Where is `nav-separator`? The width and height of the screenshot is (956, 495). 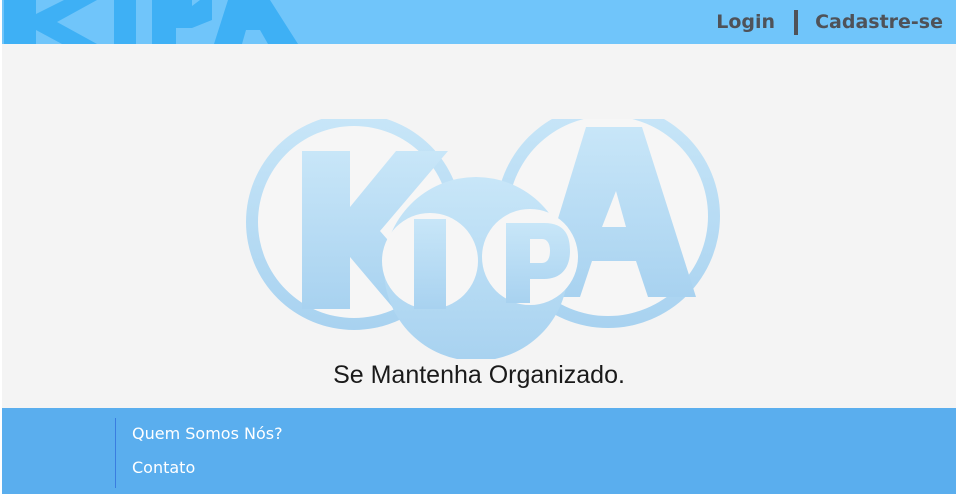
nav-separator is located at coordinates (796, 22).